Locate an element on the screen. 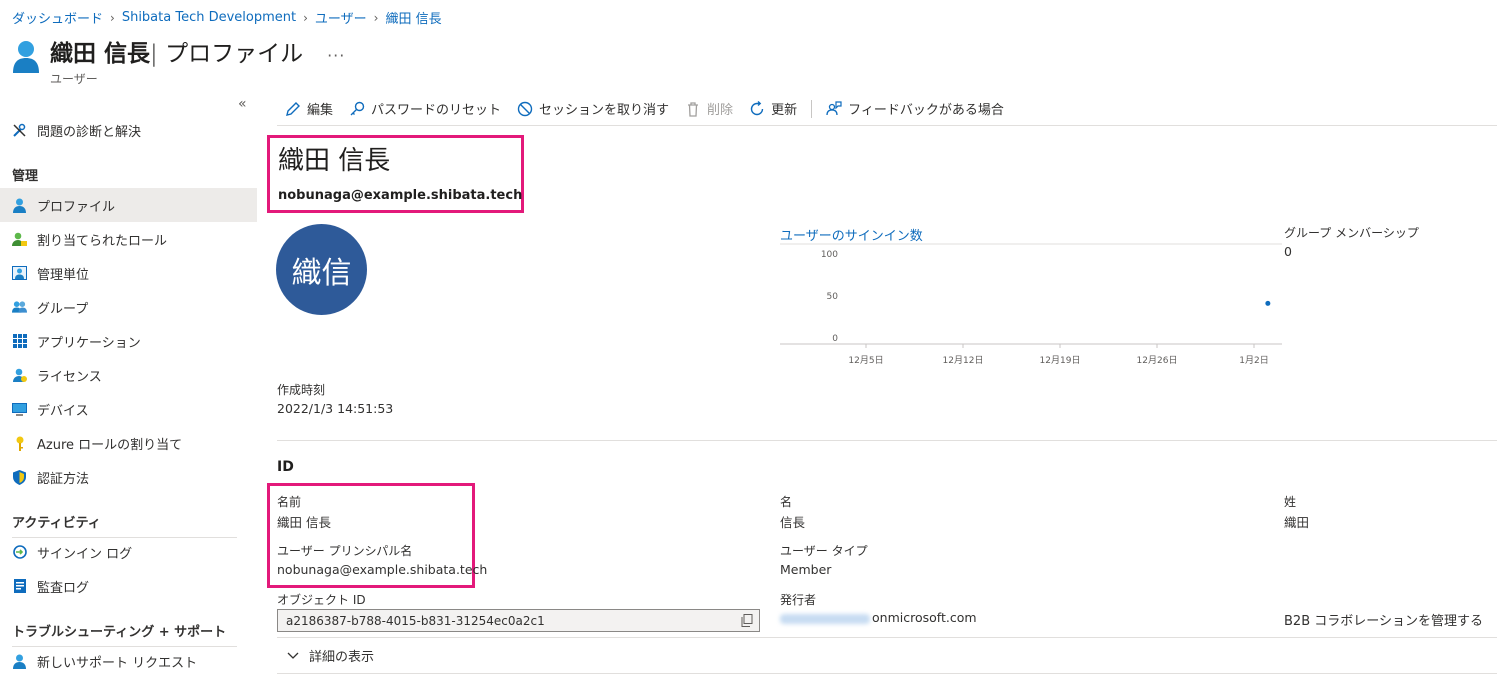 This screenshot has height=675, width=1497. signin-chart: 0 50 100 12月5日 12月12日 12月19日 12月26日 1月2日 is located at coordinates (1031, 304).